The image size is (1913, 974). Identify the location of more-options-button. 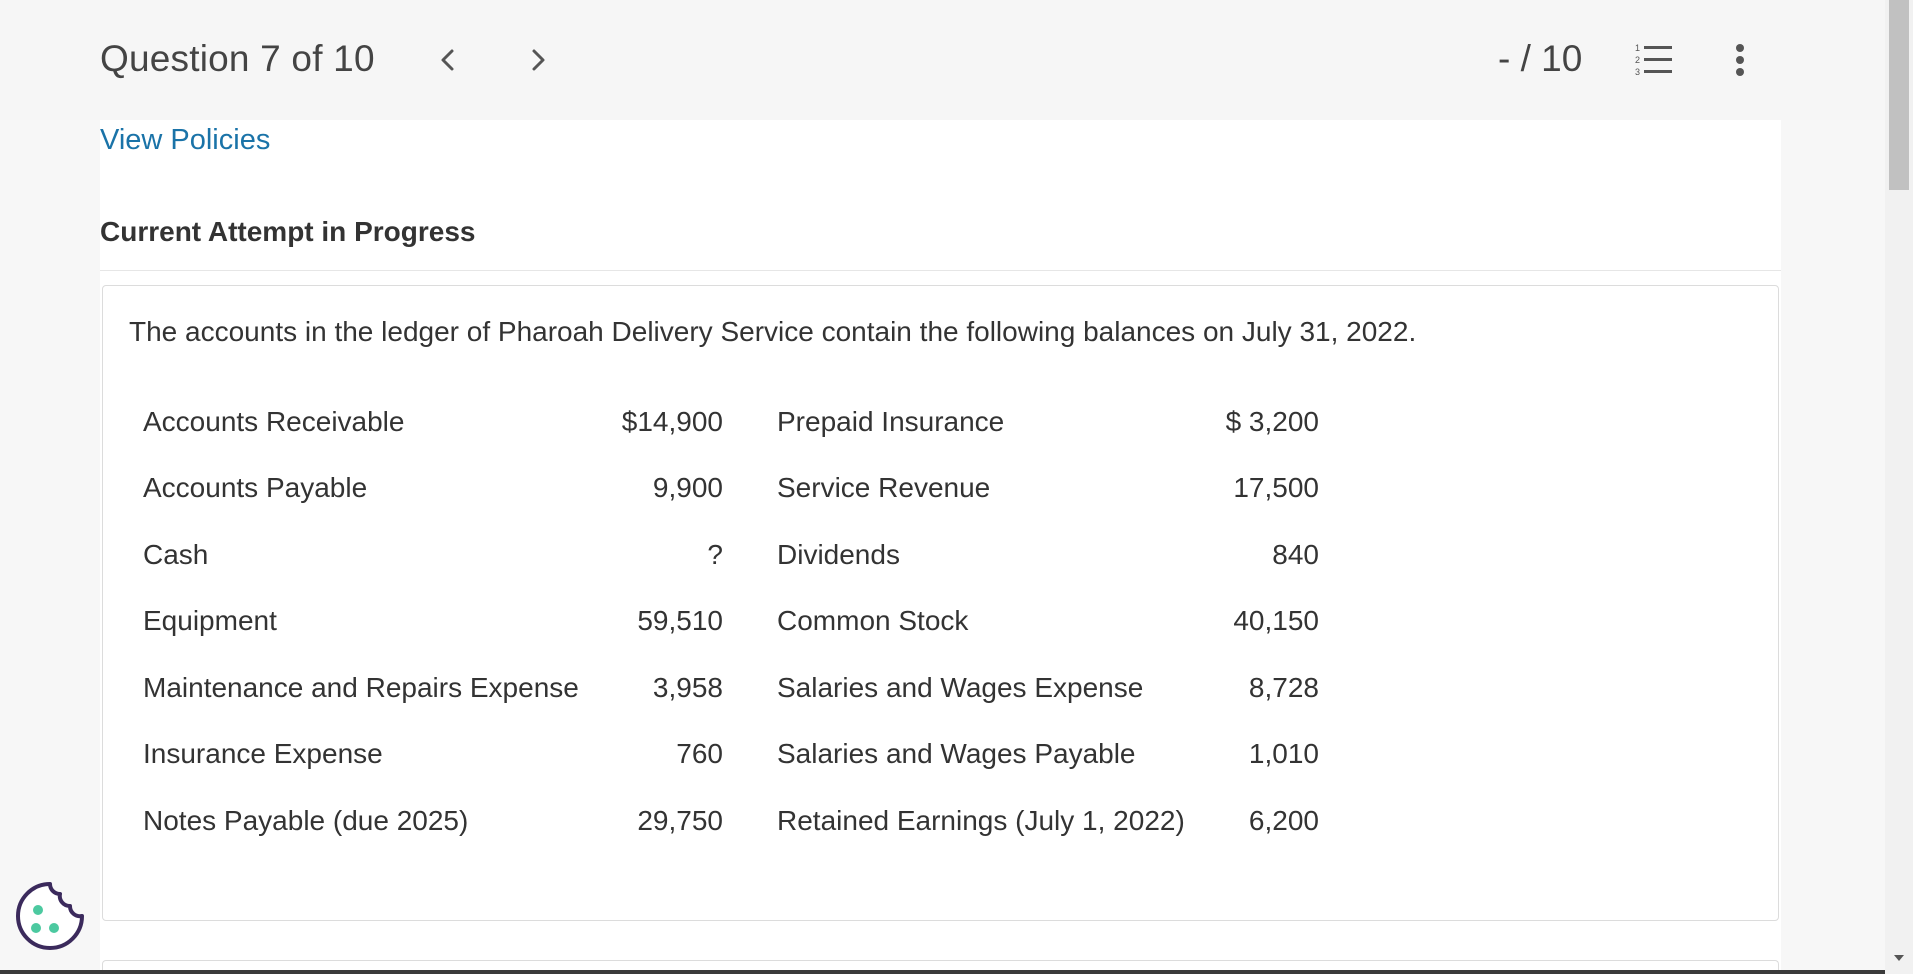
(1740, 60).